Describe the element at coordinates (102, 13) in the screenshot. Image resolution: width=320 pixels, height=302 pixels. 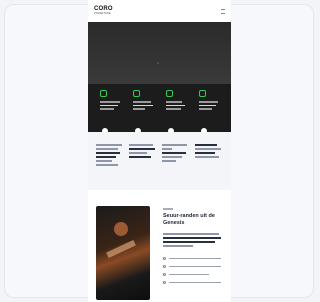
I see `logo-tagline: UNDERTONE` at that location.